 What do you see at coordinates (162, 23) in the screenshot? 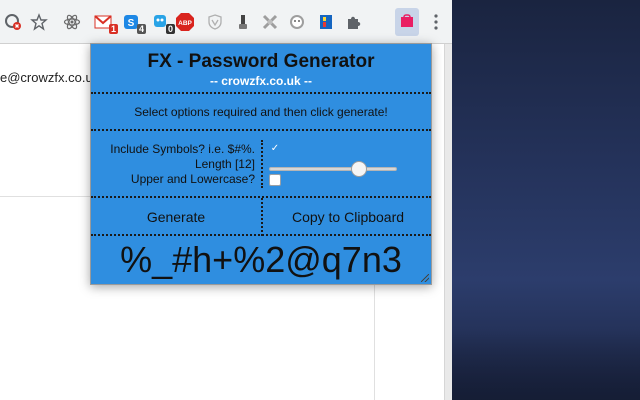
I see `extension-blue-icon: 0` at bounding box center [162, 23].